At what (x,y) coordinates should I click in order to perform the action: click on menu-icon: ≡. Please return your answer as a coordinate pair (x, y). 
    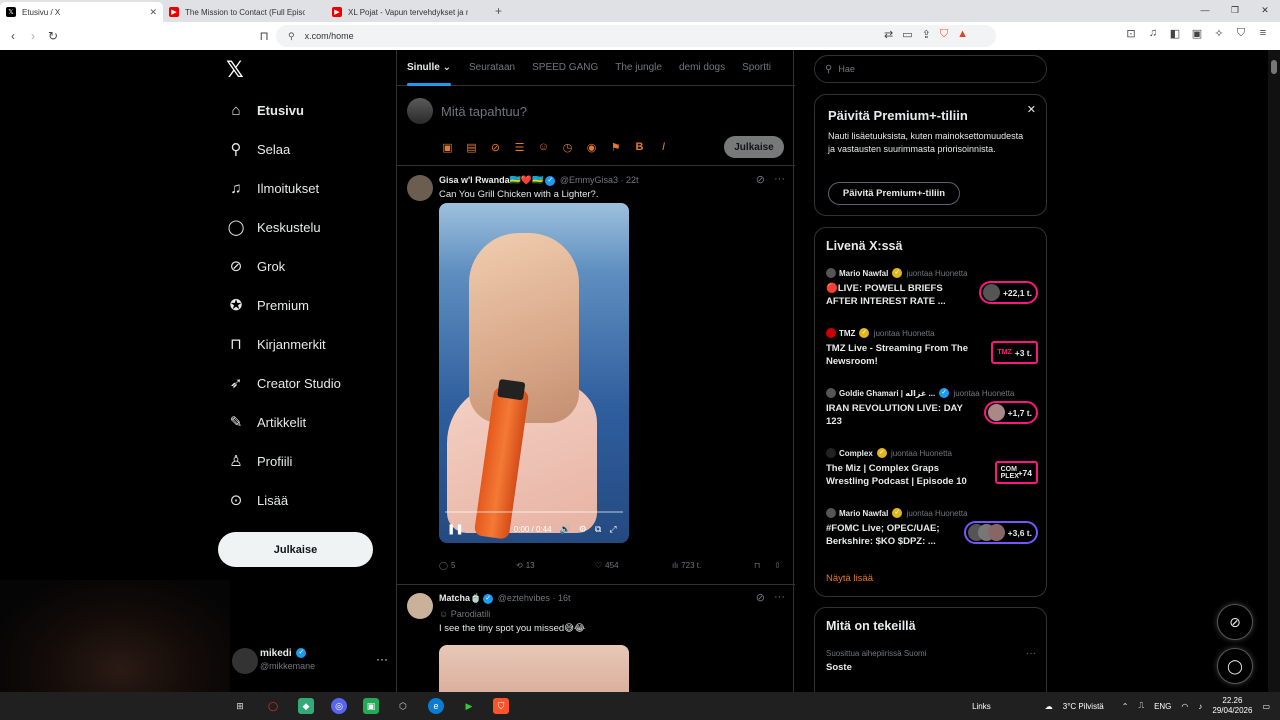
    Looking at the image, I should click on (1263, 33).